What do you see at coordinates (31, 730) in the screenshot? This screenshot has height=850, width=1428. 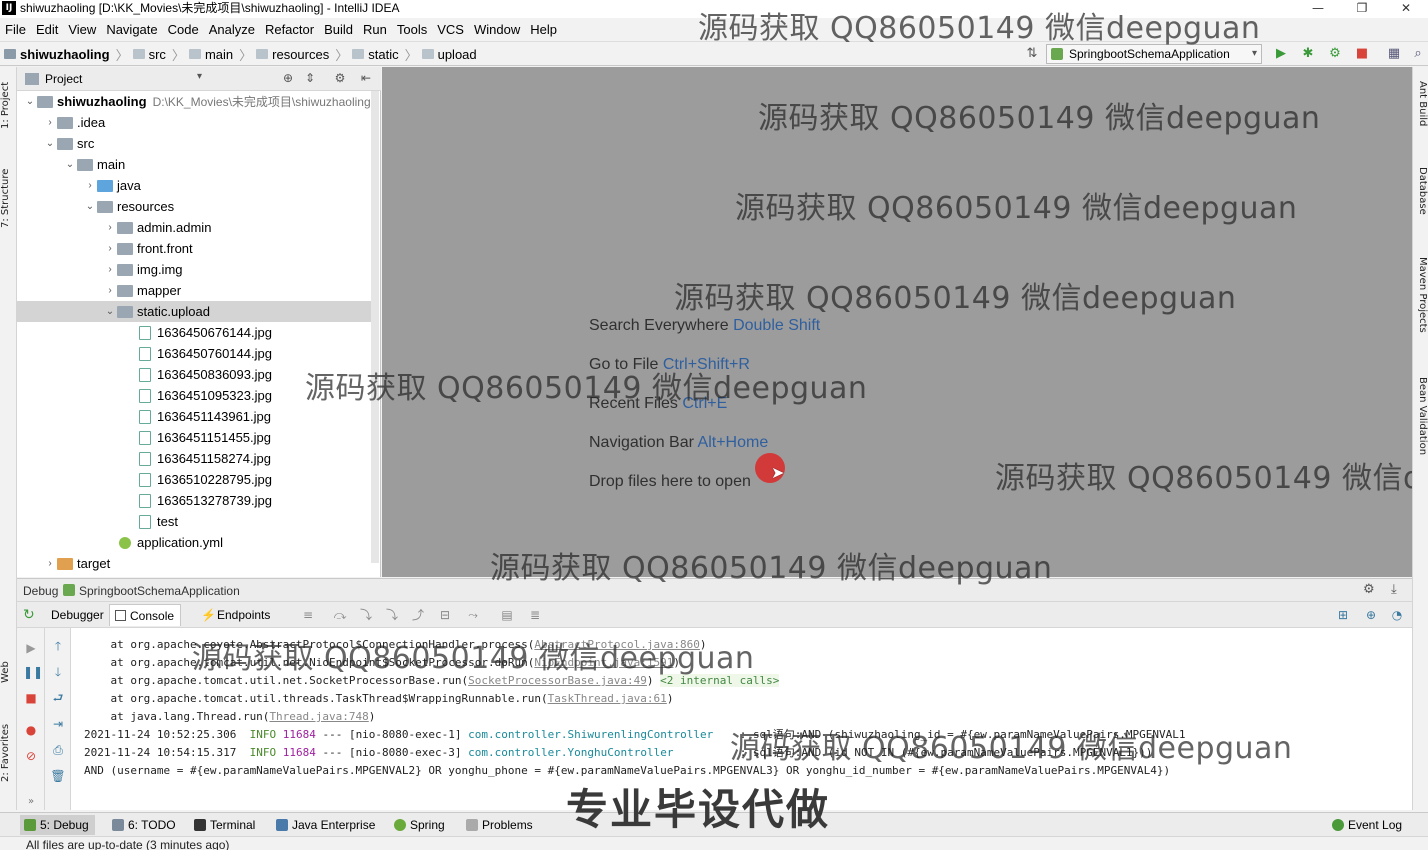 I see `view-breakpoints-icon: ●` at bounding box center [31, 730].